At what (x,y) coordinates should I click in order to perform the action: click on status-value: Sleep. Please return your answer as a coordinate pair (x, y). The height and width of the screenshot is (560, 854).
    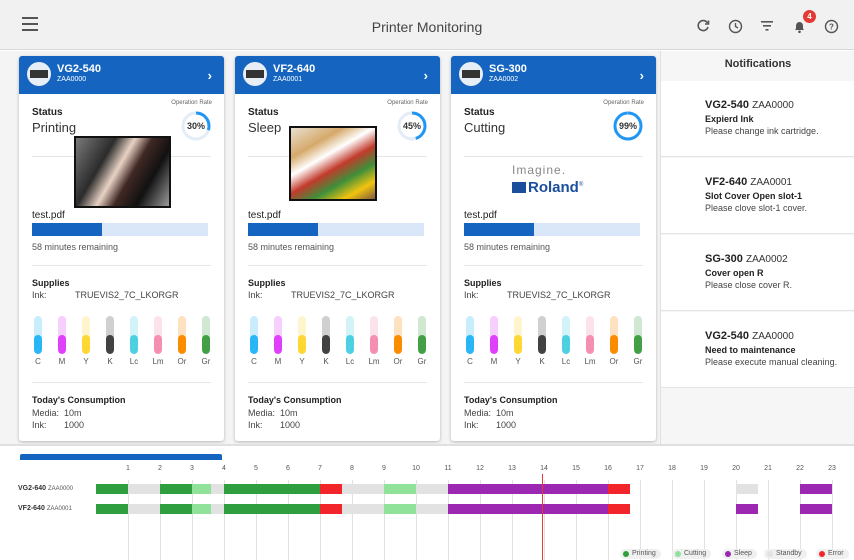
    Looking at the image, I should click on (265, 127).